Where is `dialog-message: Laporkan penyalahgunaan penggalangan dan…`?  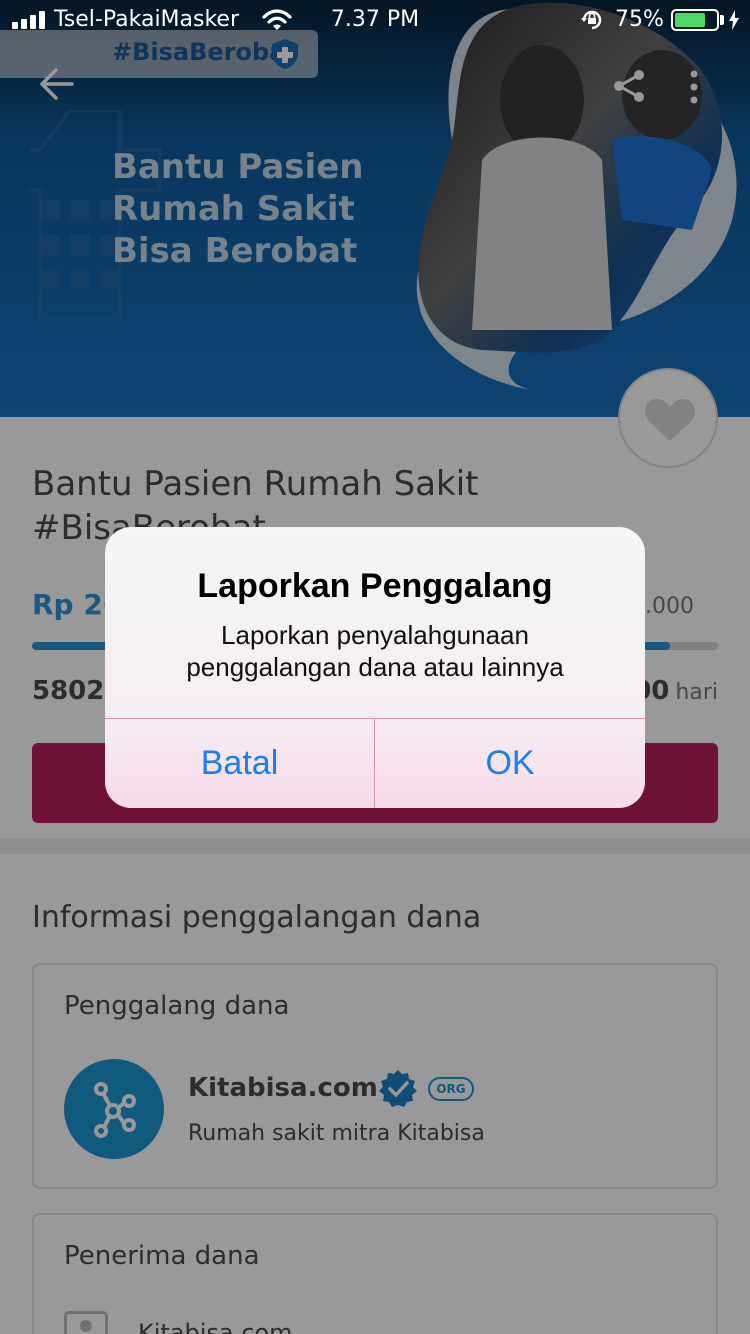 dialog-message: Laporkan penyalahgunaan penggalangan dan… is located at coordinates (375, 651).